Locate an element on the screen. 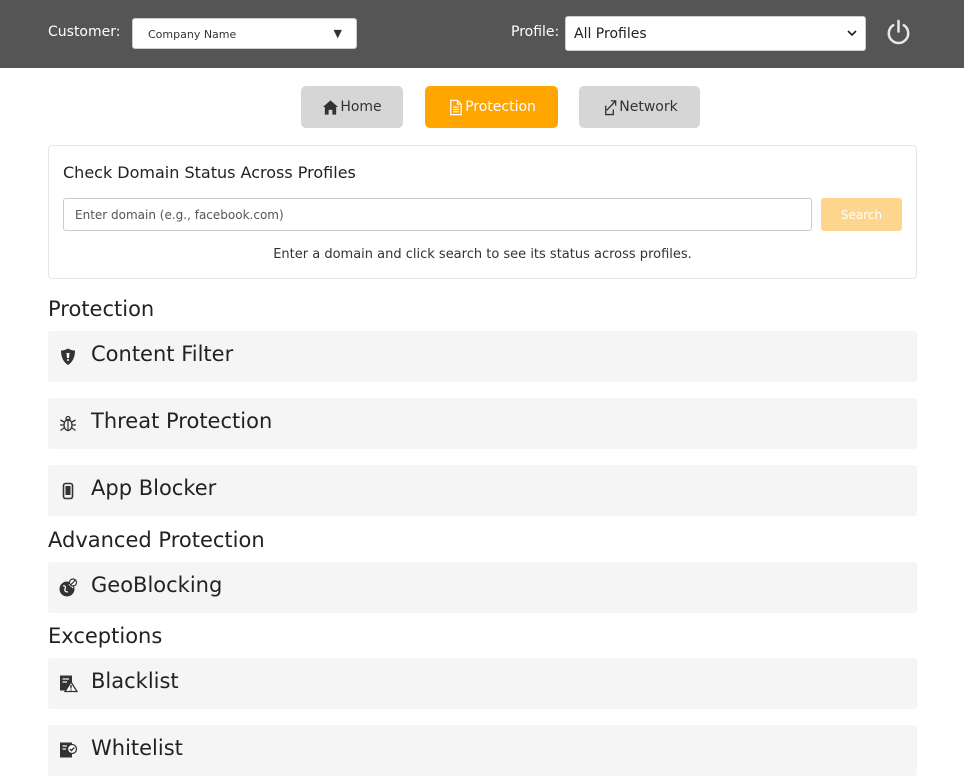 The width and height of the screenshot is (964, 779). profile-select: All Profiles is located at coordinates (715, 33).